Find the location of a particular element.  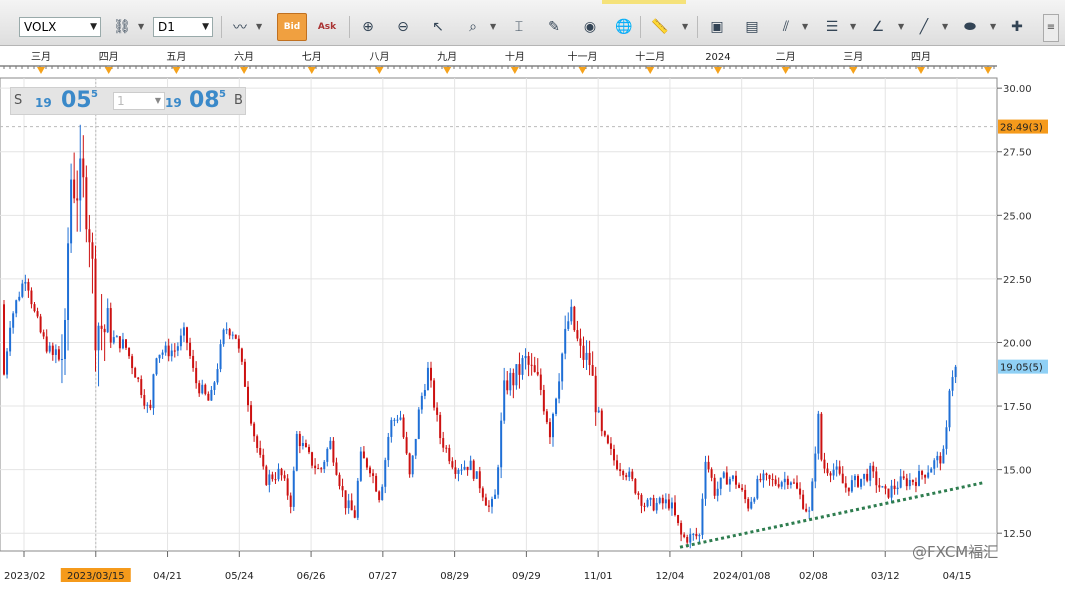

fibonacci-icon: ⫽ is located at coordinates (786, 27).